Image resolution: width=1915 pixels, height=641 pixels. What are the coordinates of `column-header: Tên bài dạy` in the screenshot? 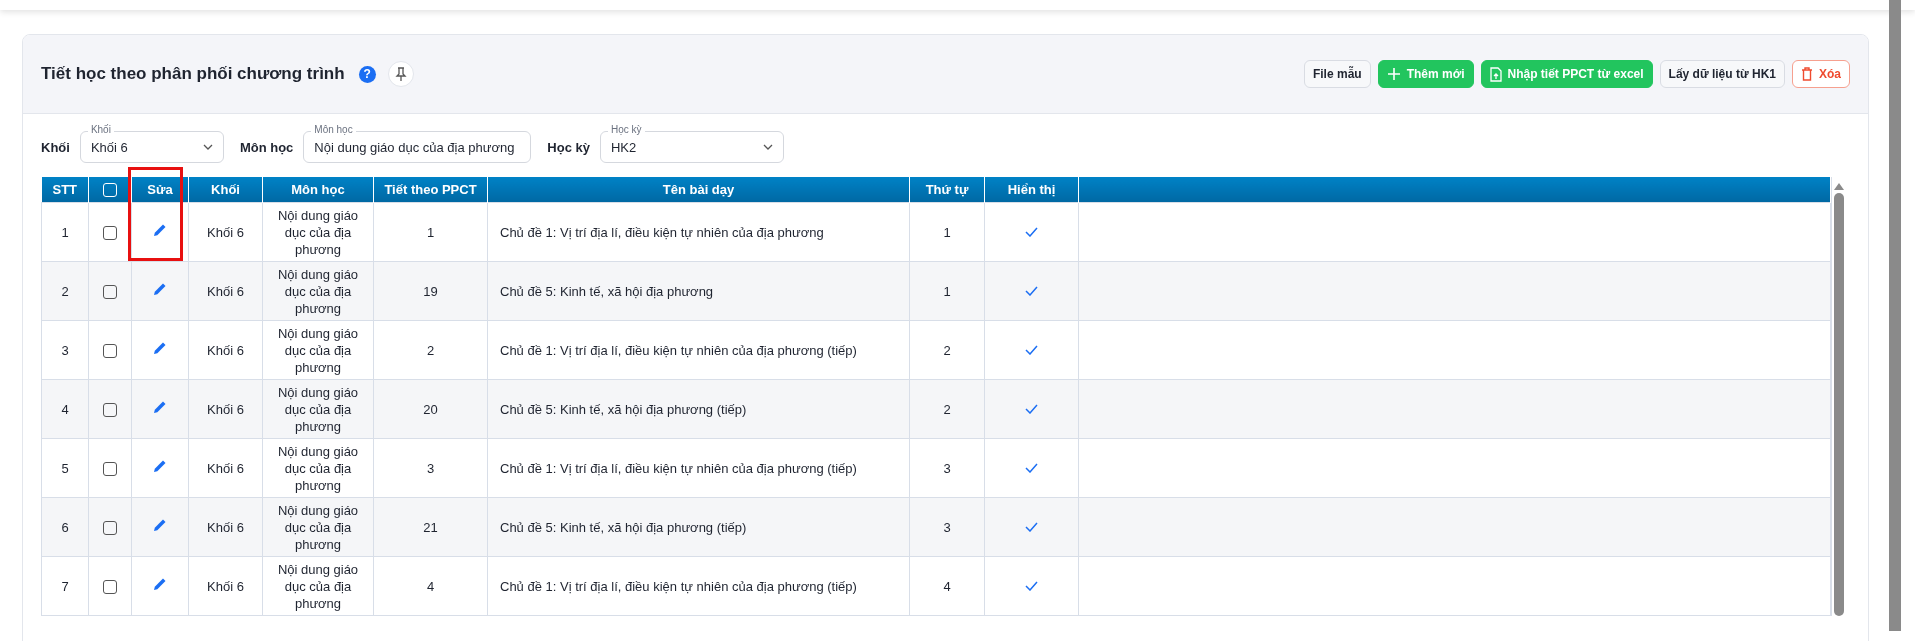 It's located at (698, 189).